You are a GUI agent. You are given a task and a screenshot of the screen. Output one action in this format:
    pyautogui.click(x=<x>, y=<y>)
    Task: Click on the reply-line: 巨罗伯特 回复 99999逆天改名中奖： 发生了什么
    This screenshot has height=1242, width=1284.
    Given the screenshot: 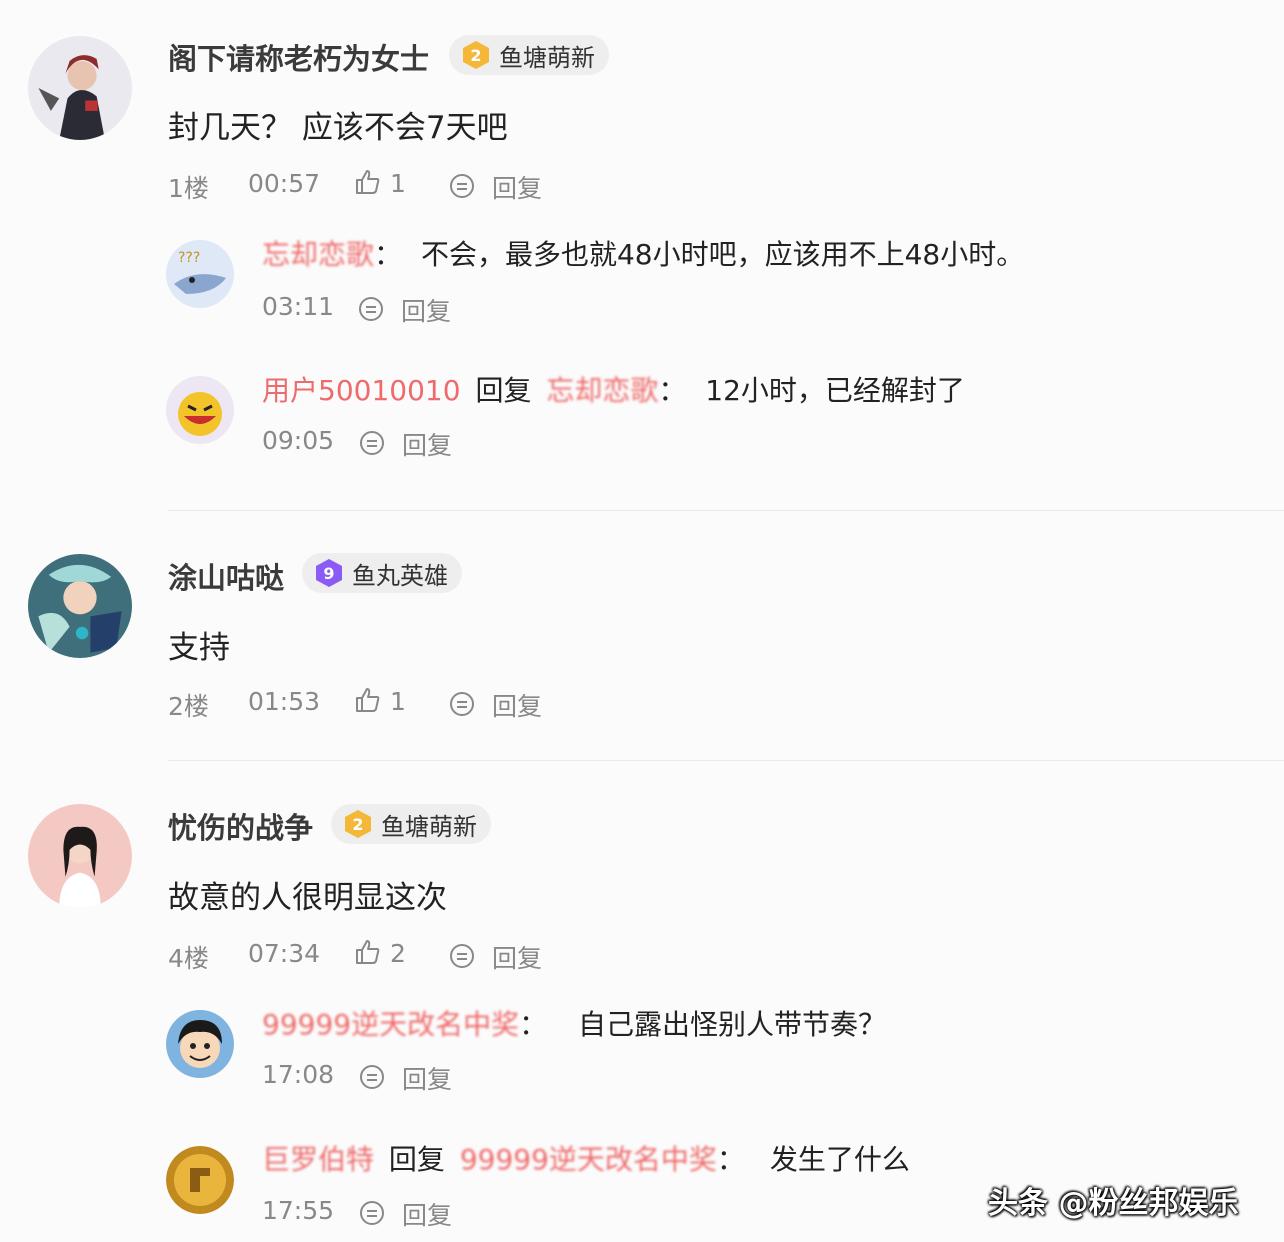 What is the action you would take?
    pyautogui.click(x=586, y=1158)
    